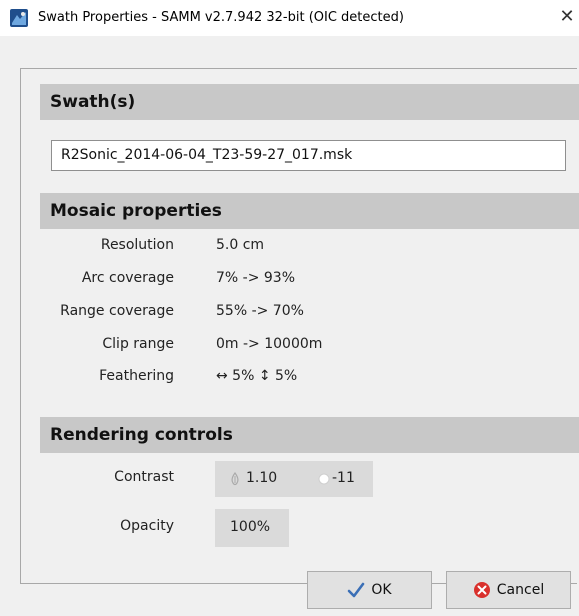  I want to click on contrast-control: 1.10 -11, so click(294, 479).